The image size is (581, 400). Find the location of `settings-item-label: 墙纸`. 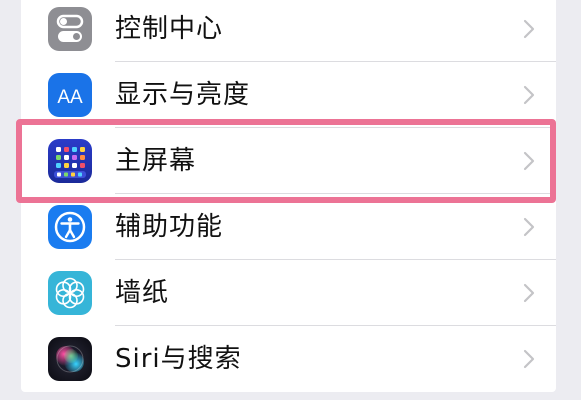

settings-item-label: 墙纸 is located at coordinates (142, 293).